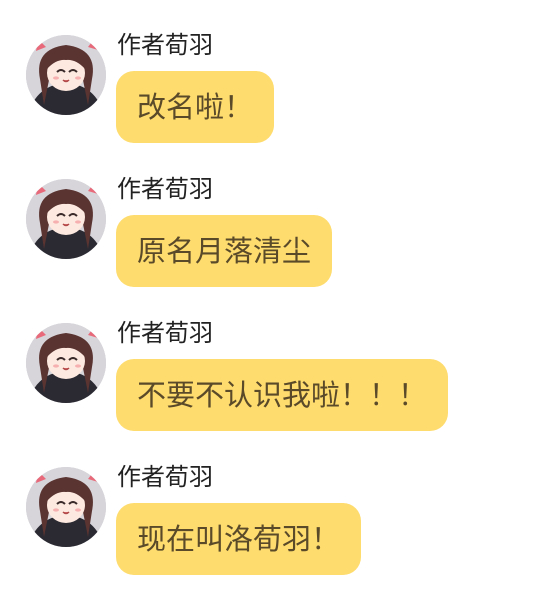 This screenshot has width=544, height=591. Describe the element at coordinates (239, 539) in the screenshot. I see `message-bubble: 现在叫洛荀羽！` at that location.